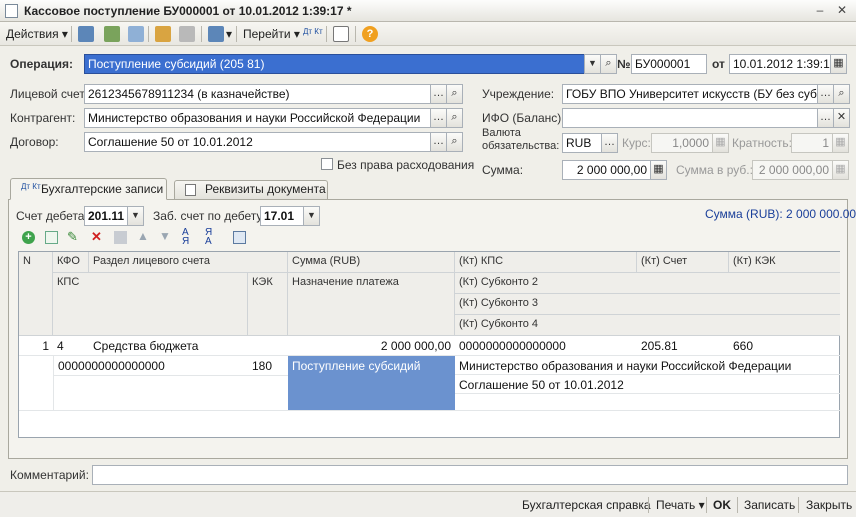  What do you see at coordinates (28, 237) in the screenshot?
I see `add-row-icon: +` at bounding box center [28, 237].